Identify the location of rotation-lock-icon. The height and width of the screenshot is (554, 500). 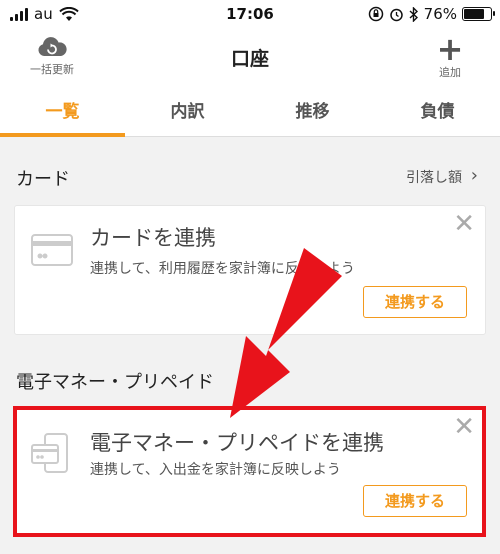
(375, 14).